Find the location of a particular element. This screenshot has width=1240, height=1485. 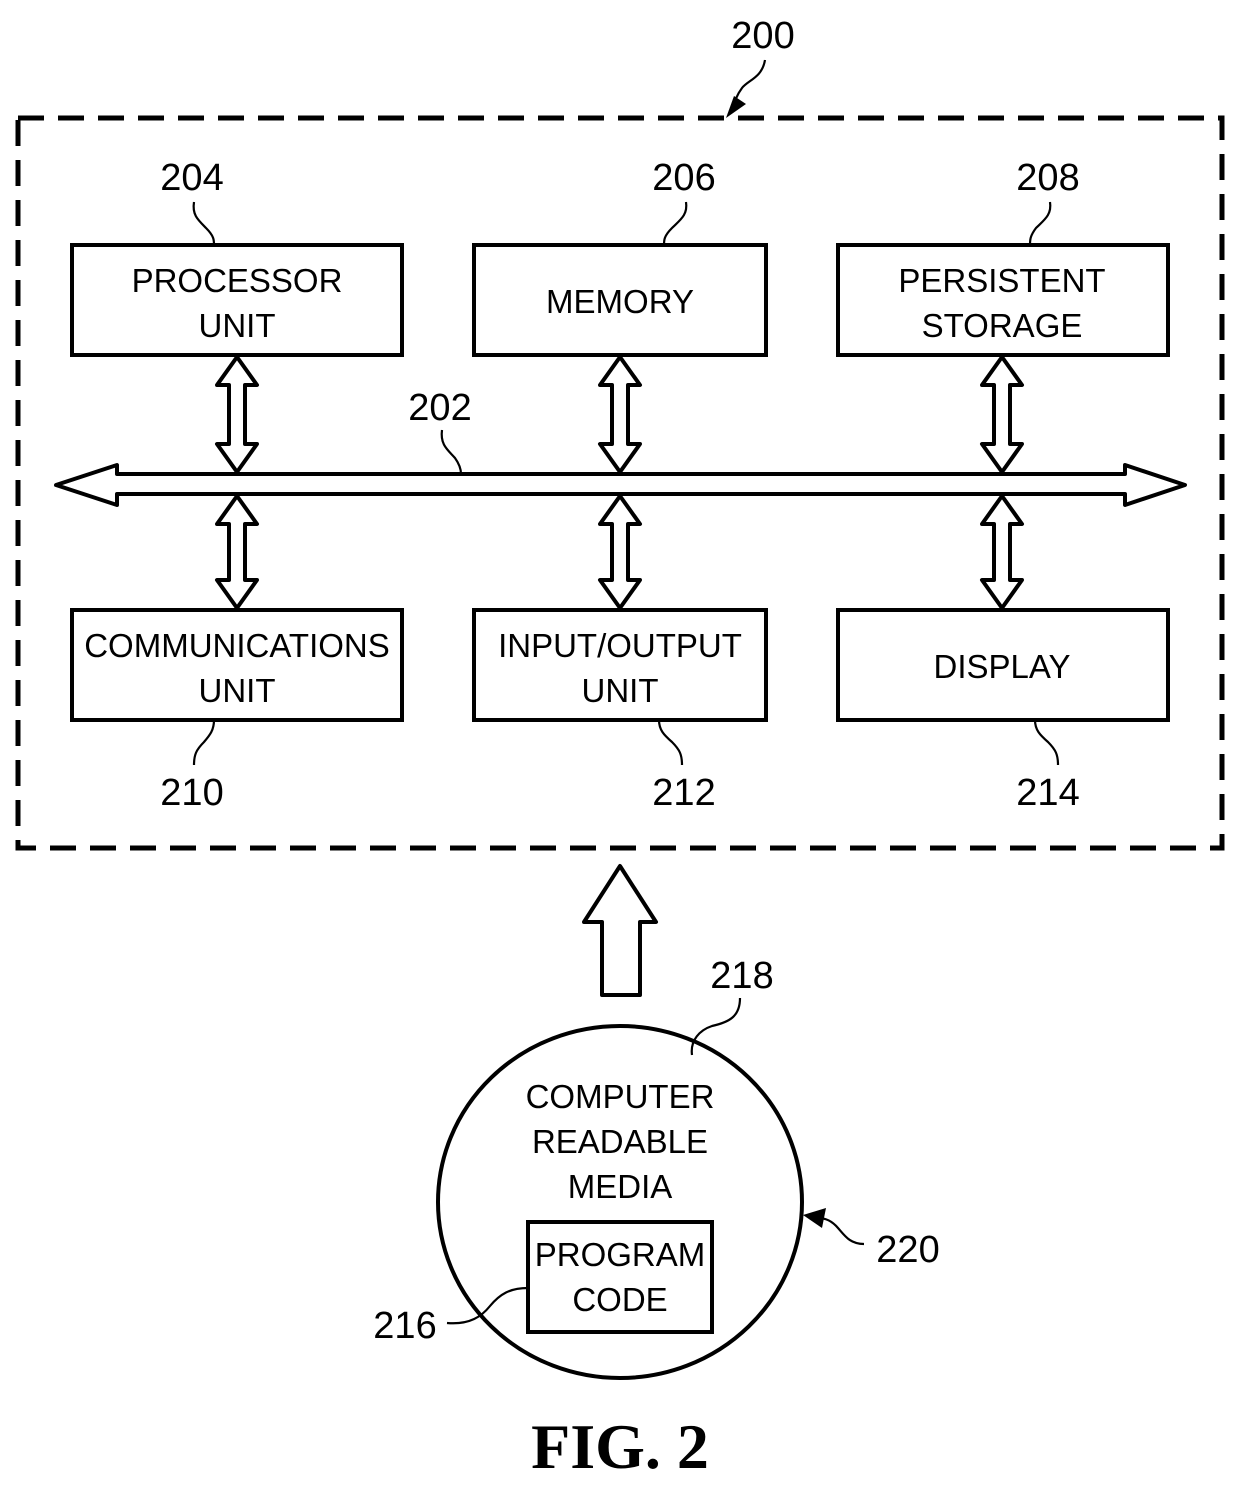

io-leader-line is located at coordinates (670, 742).